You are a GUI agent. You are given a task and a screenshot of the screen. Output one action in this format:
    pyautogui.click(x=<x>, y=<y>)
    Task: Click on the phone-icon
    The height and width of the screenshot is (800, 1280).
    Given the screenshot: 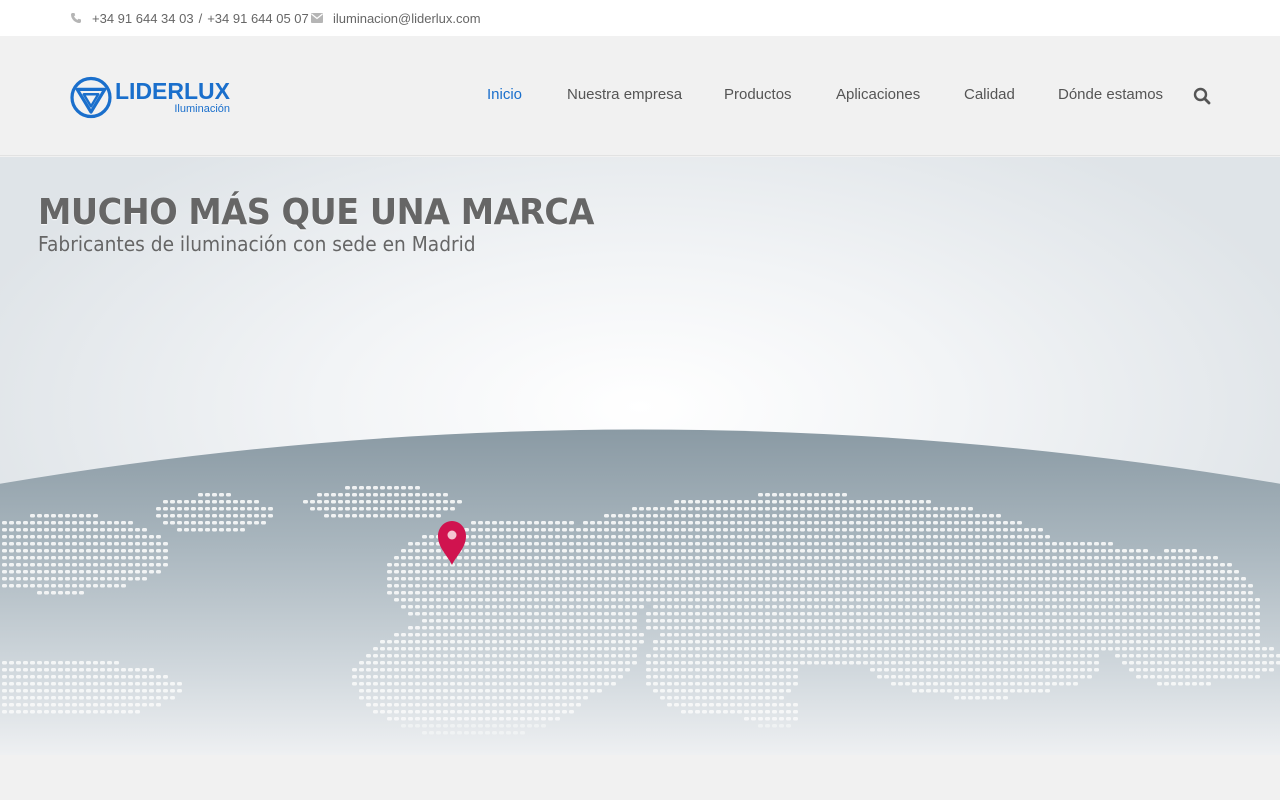 What is the action you would take?
    pyautogui.click(x=76, y=18)
    